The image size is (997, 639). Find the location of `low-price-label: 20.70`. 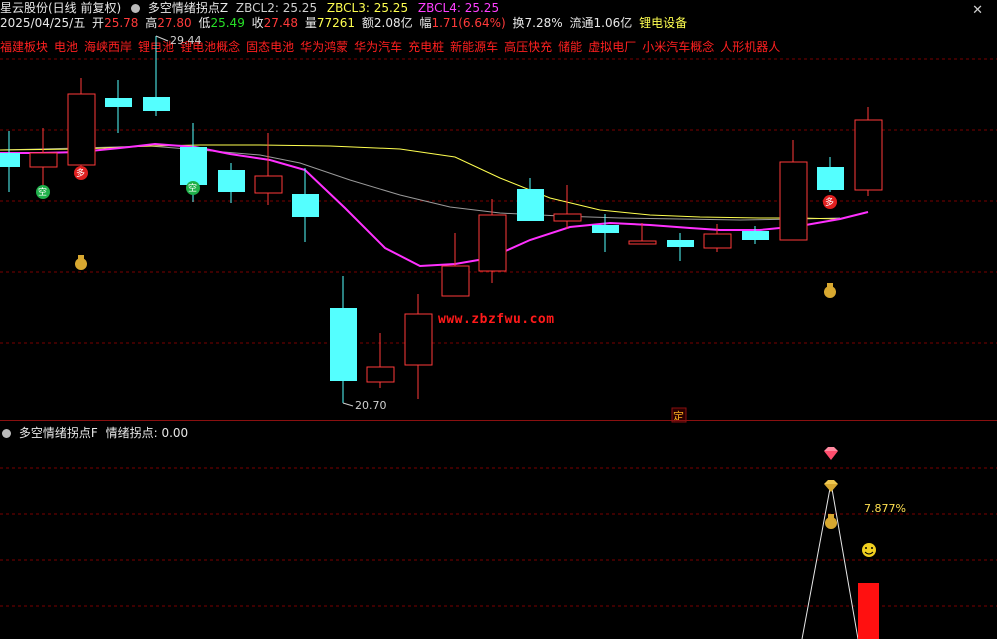

low-price-label: 20.70 is located at coordinates (371, 405).